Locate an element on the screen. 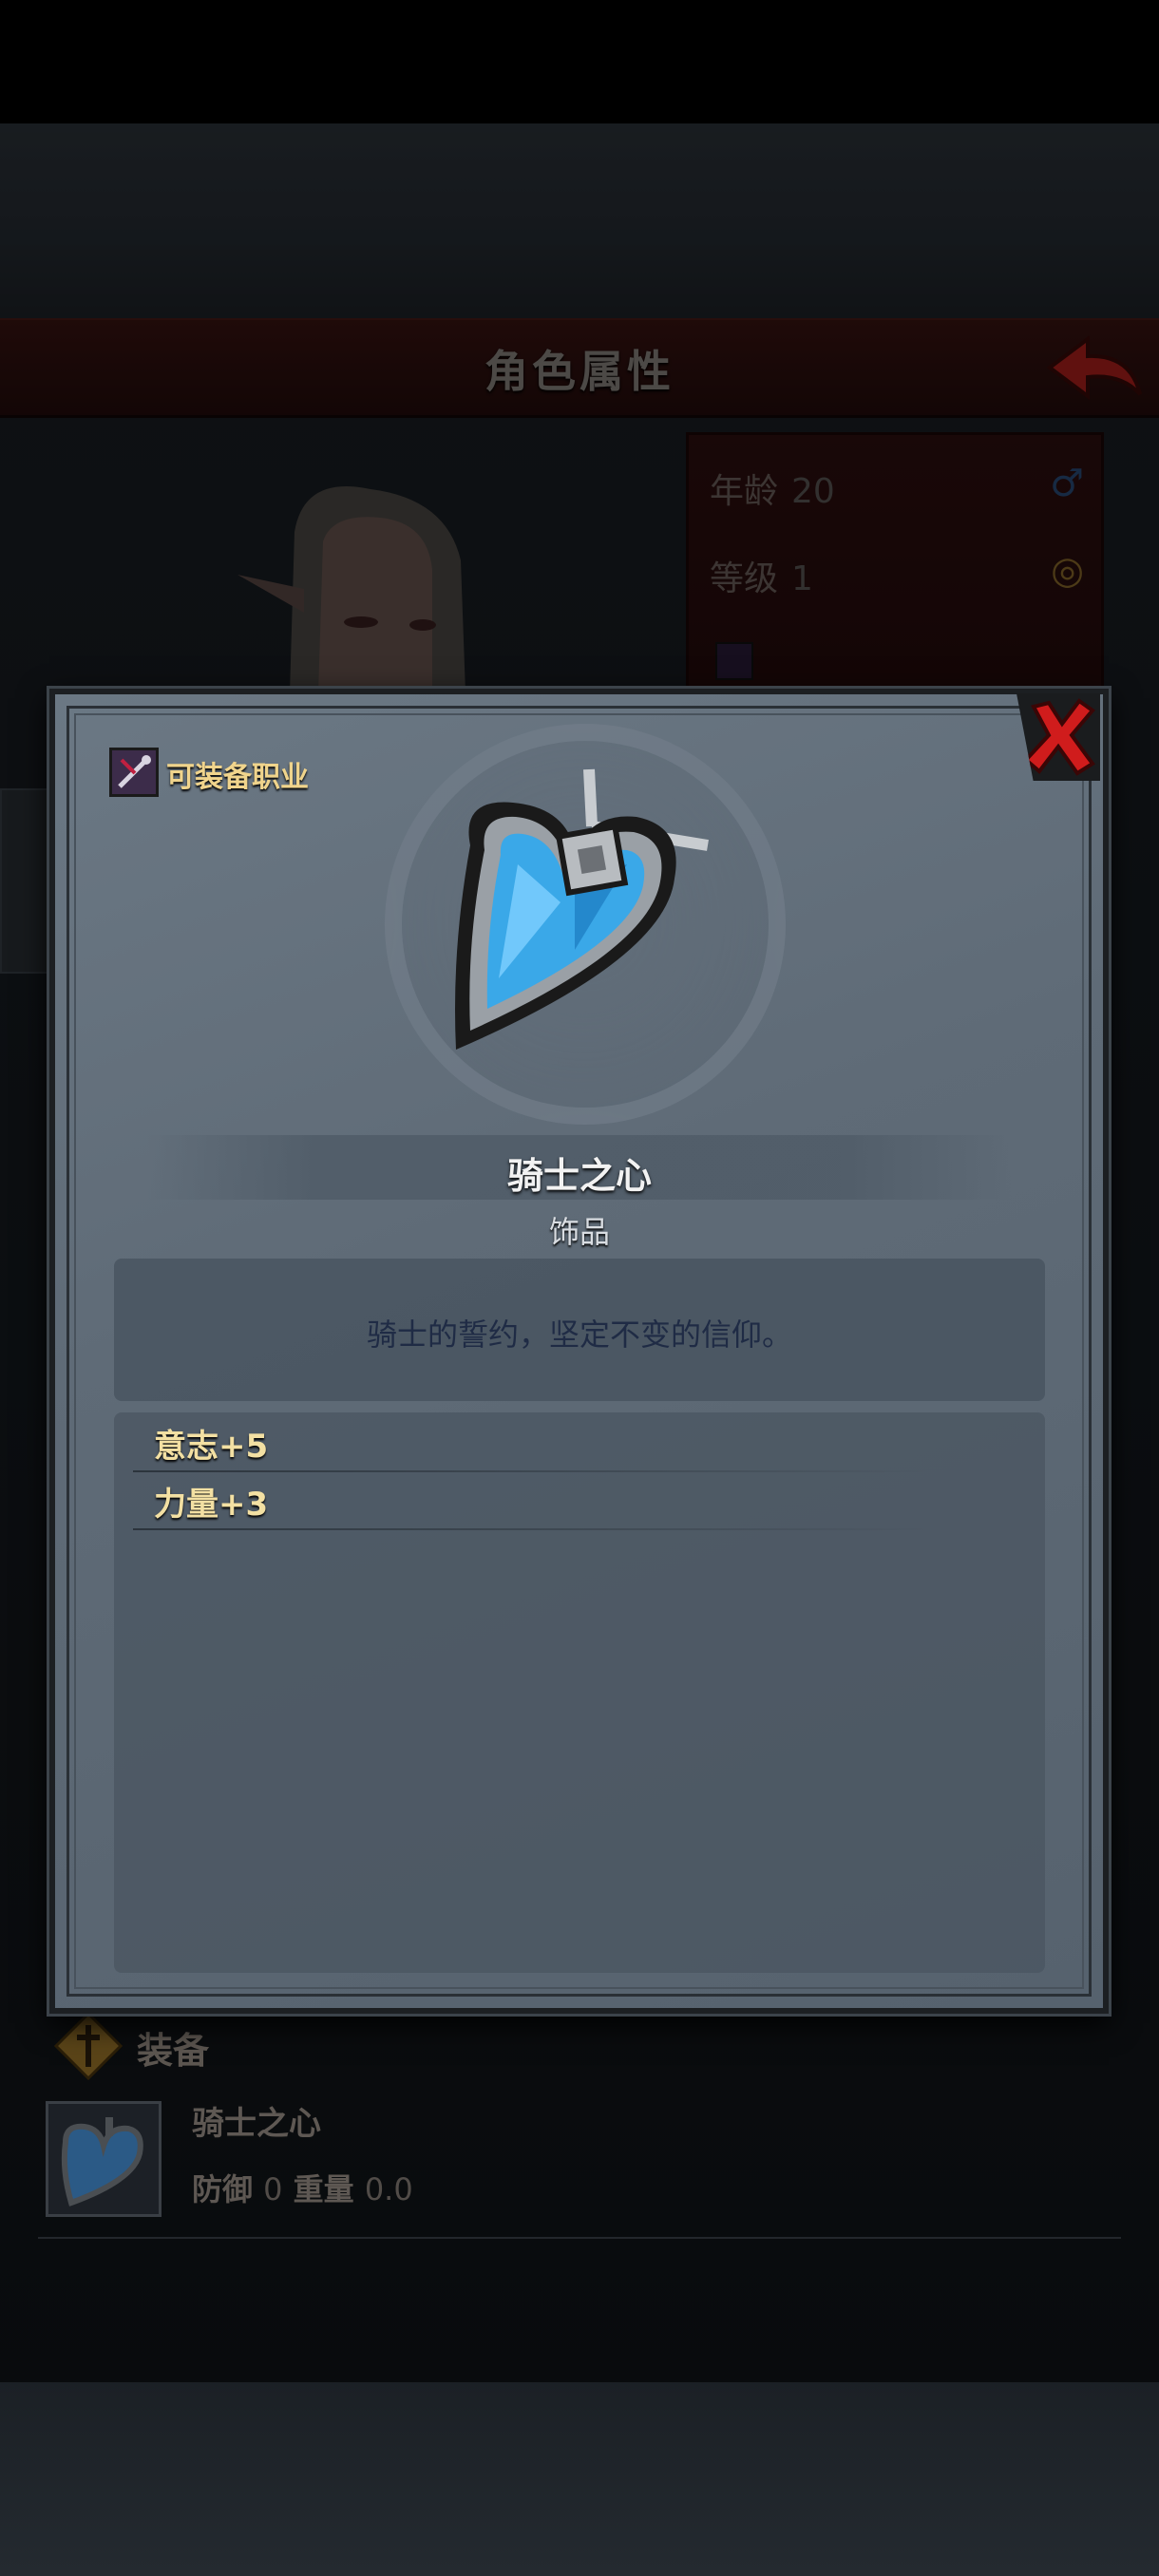 Image resolution: width=1159 pixels, height=2576 pixels. defense-value: 0 is located at coordinates (273, 2189).